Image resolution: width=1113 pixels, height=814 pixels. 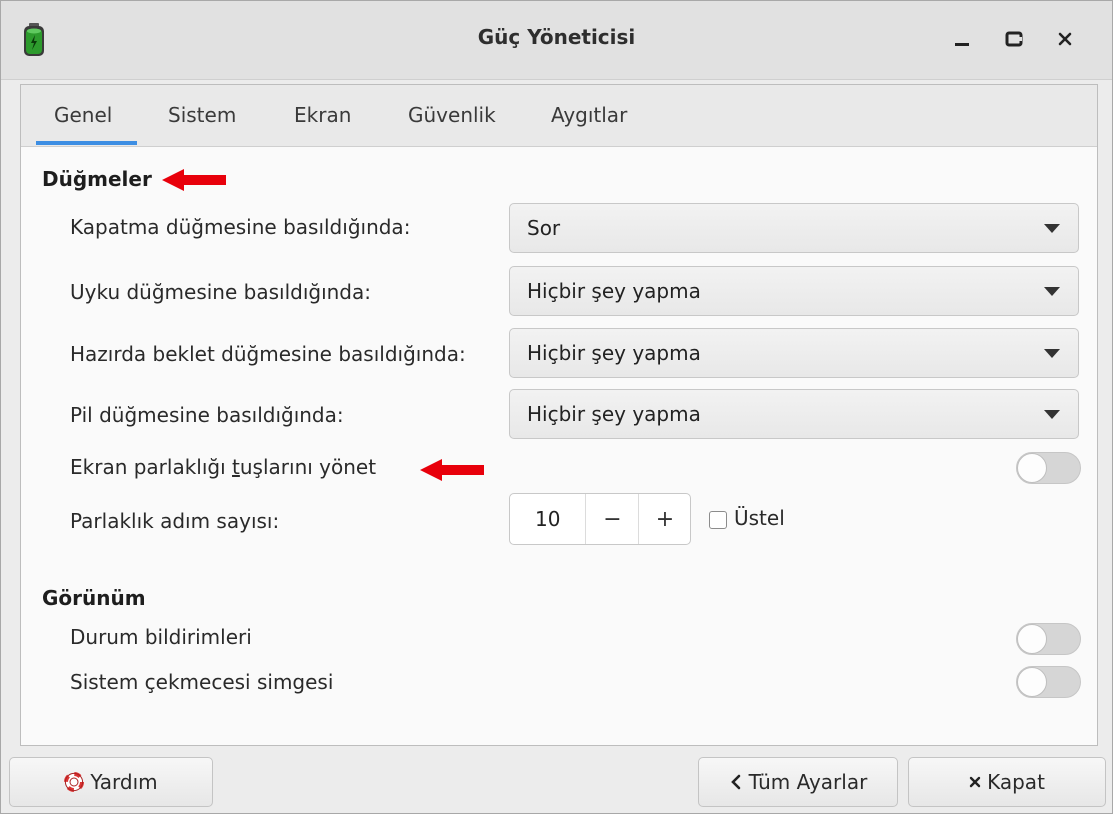 I want to click on tab-aygitlar: Aygıtlar, so click(x=589, y=115).